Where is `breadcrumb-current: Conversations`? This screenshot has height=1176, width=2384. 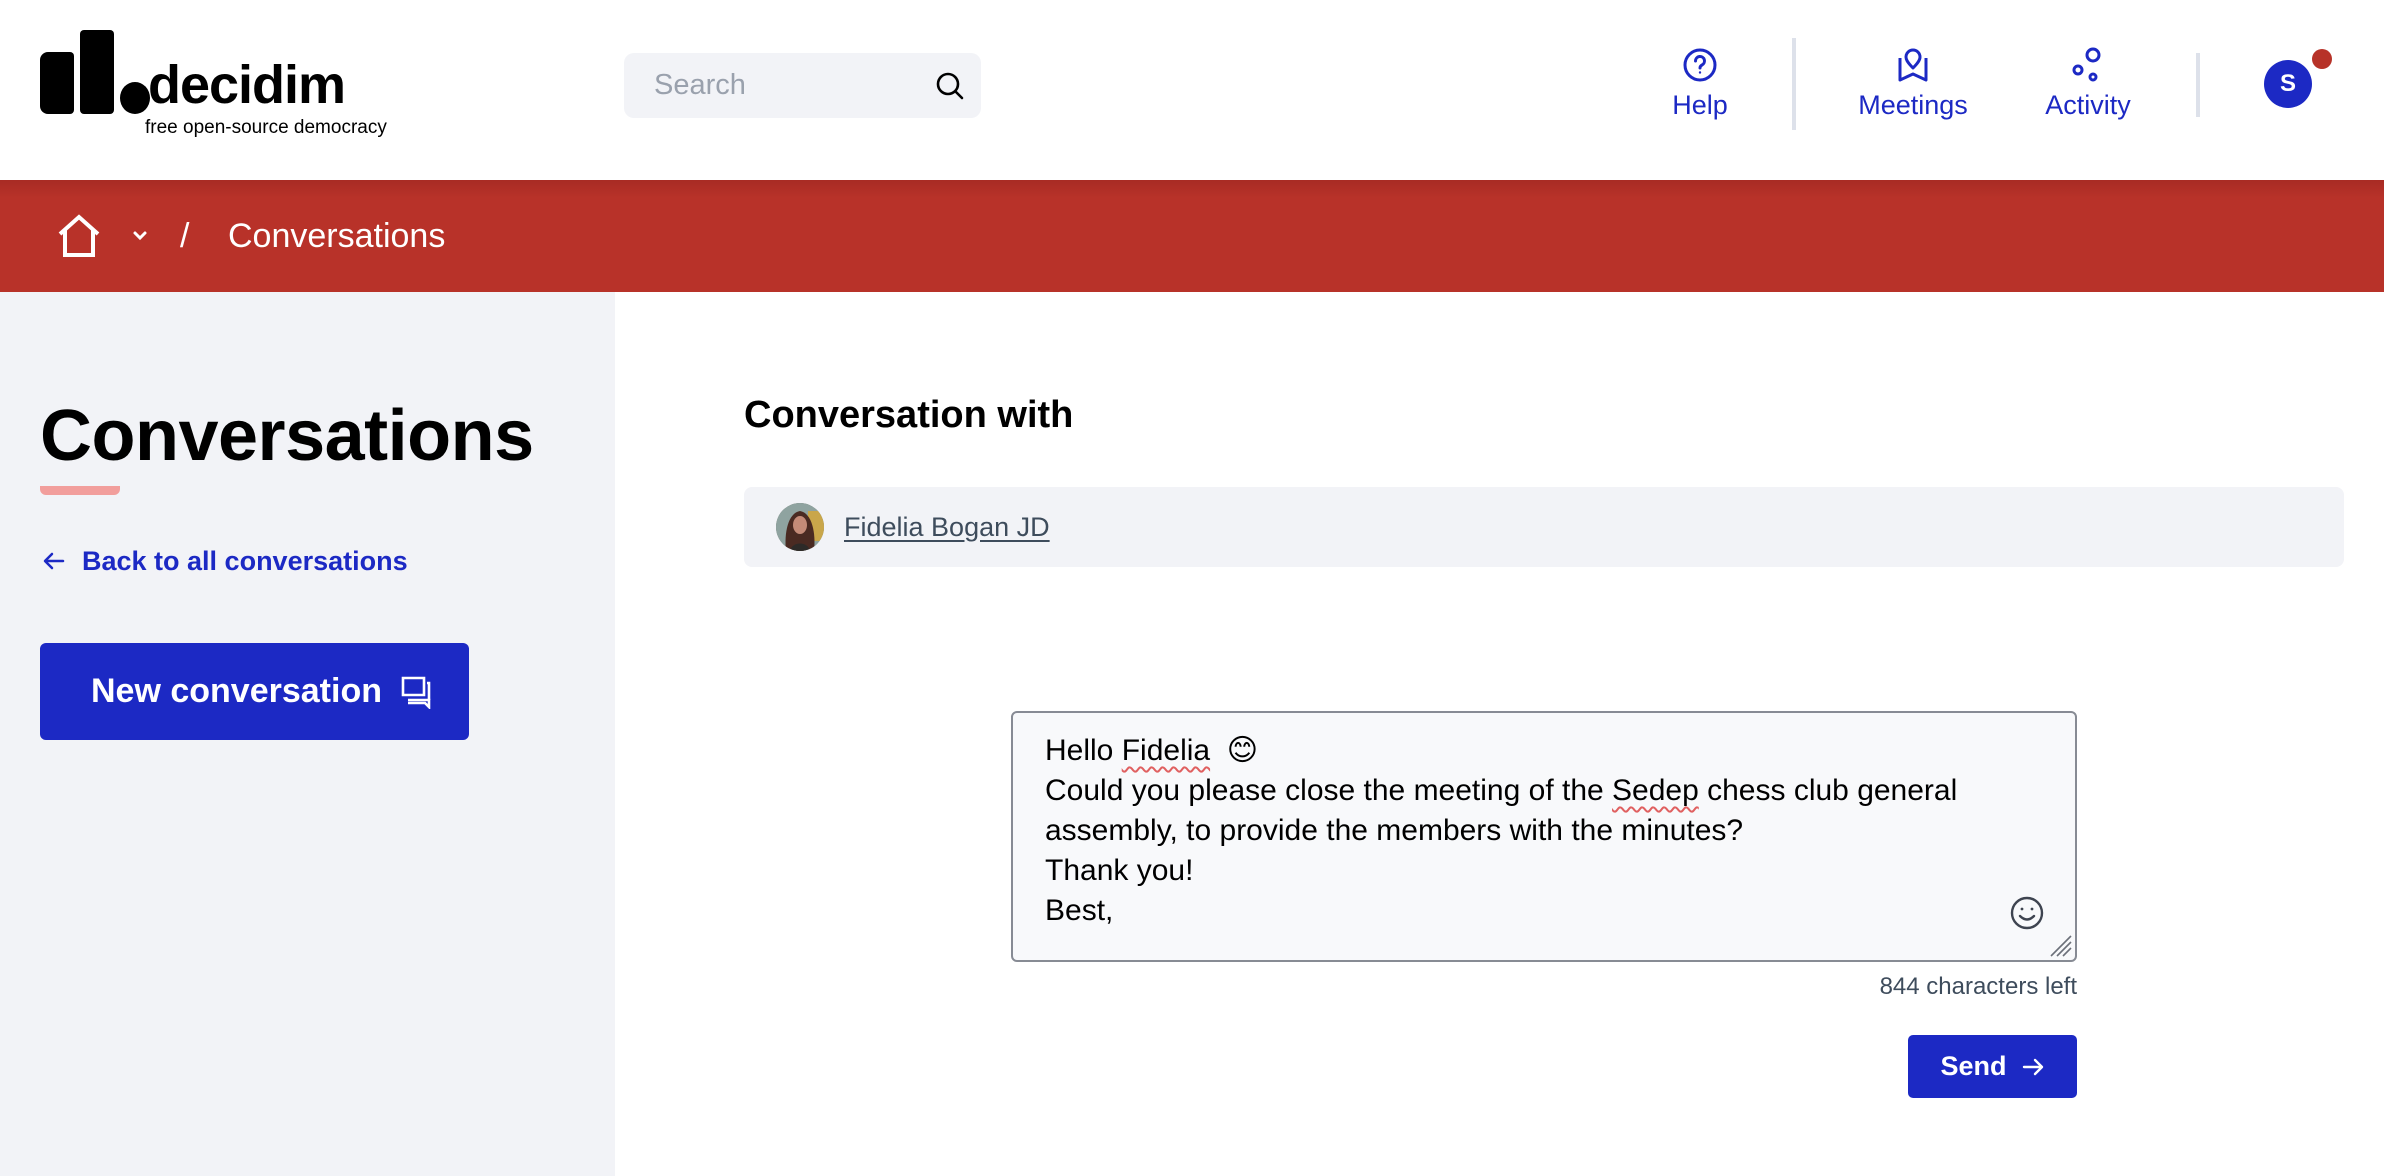
breadcrumb-current: Conversations is located at coordinates (337, 236).